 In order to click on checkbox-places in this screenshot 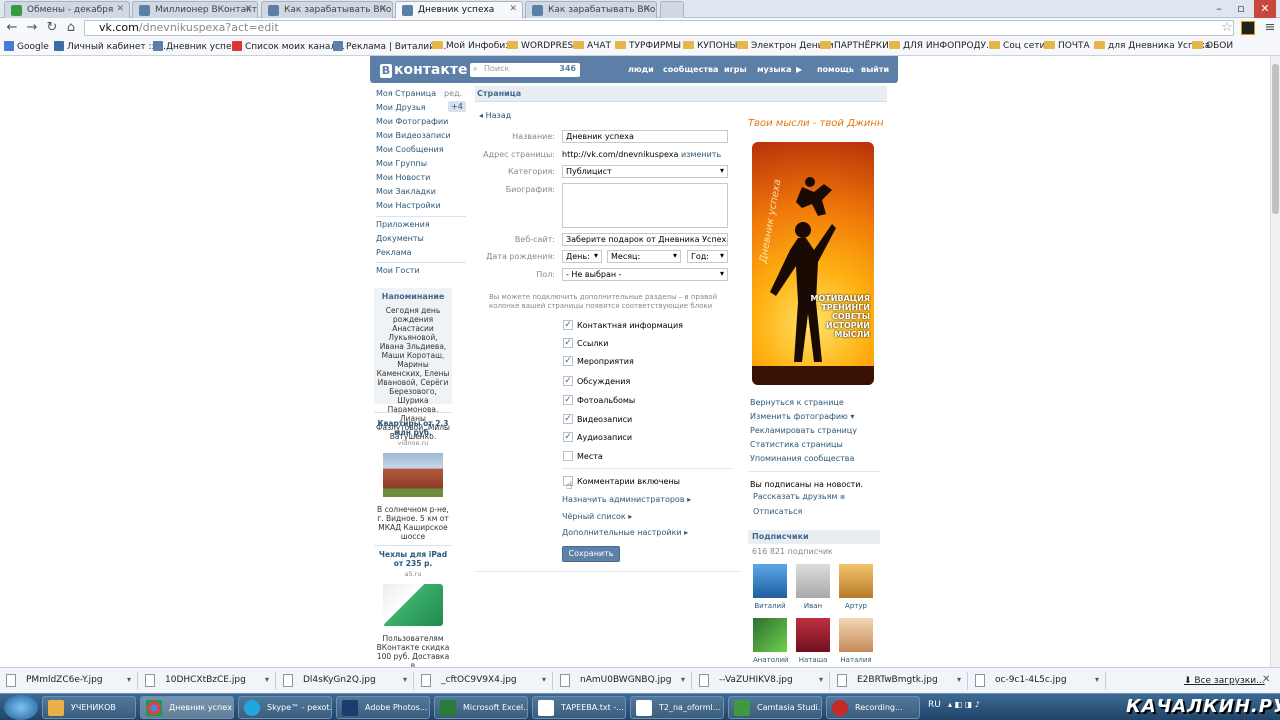, I will do `click(568, 456)`.